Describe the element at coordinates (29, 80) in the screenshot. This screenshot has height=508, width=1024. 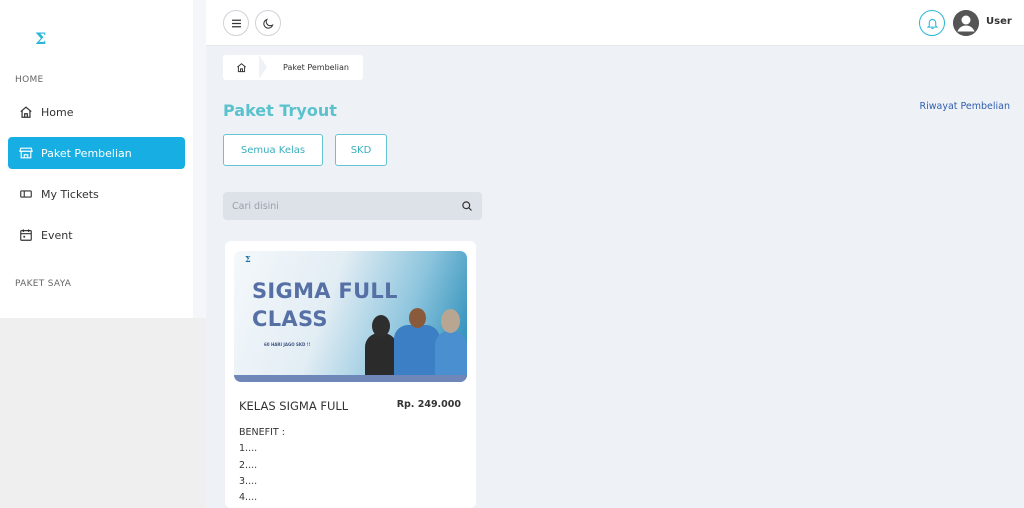
I see `home-section-heading: HOME` at that location.